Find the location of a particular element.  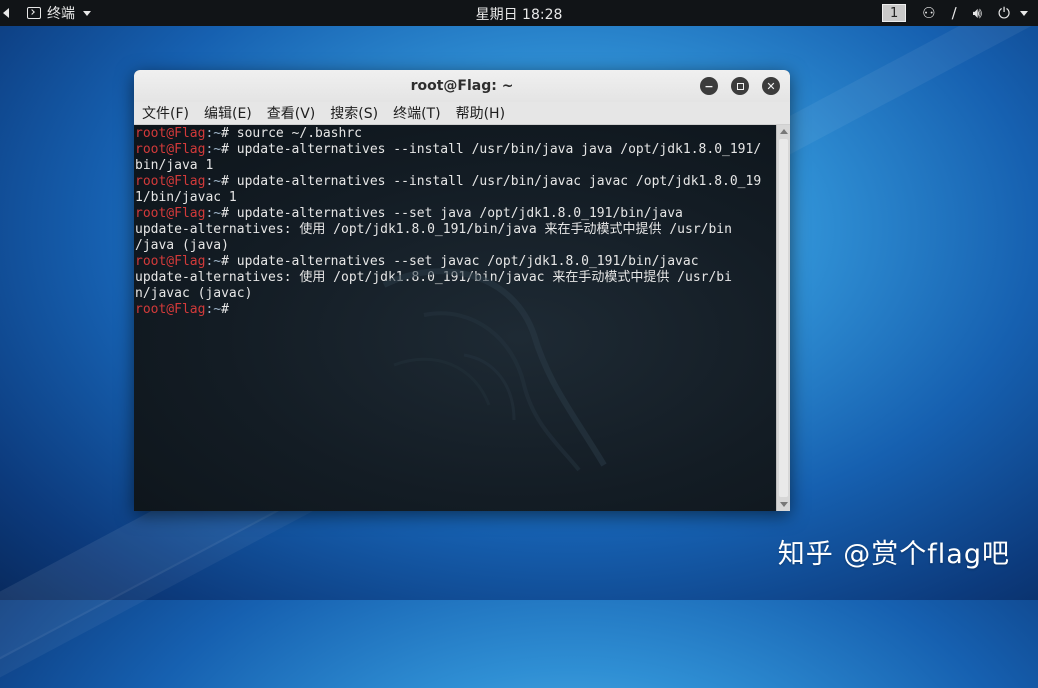

app-menu: 终端 is located at coordinates (59, 13).